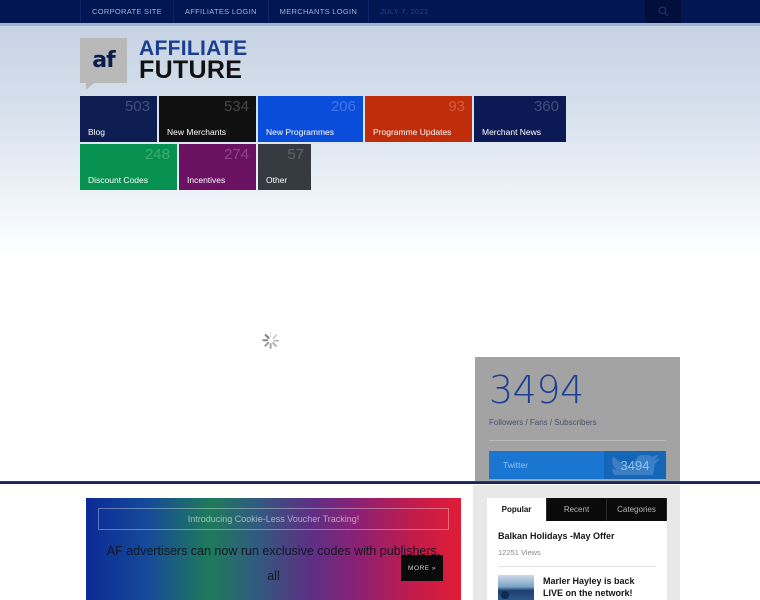 The image size is (760, 600). I want to click on category-tile-label: New Merchants, so click(197, 132).